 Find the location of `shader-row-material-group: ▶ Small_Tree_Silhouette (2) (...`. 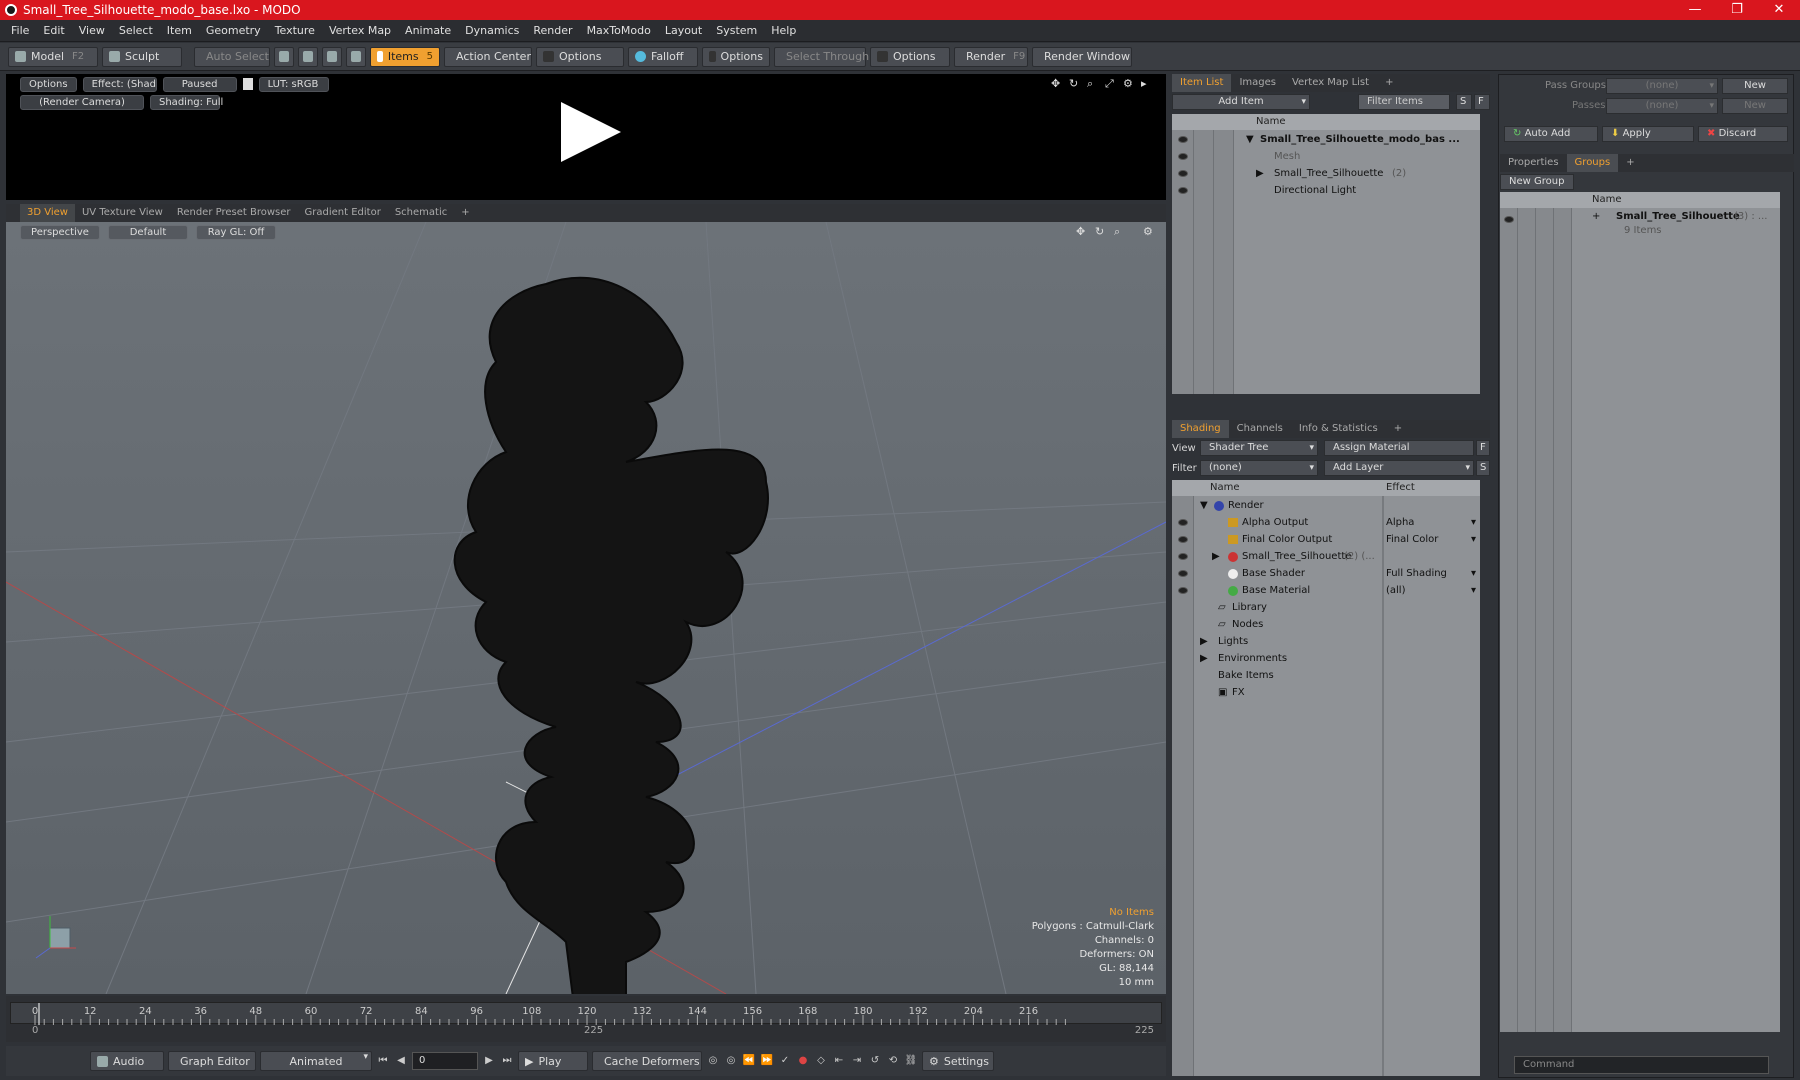

shader-row-material-group: ▶ Small_Tree_Silhouette (2) (... is located at coordinates (1326, 556).